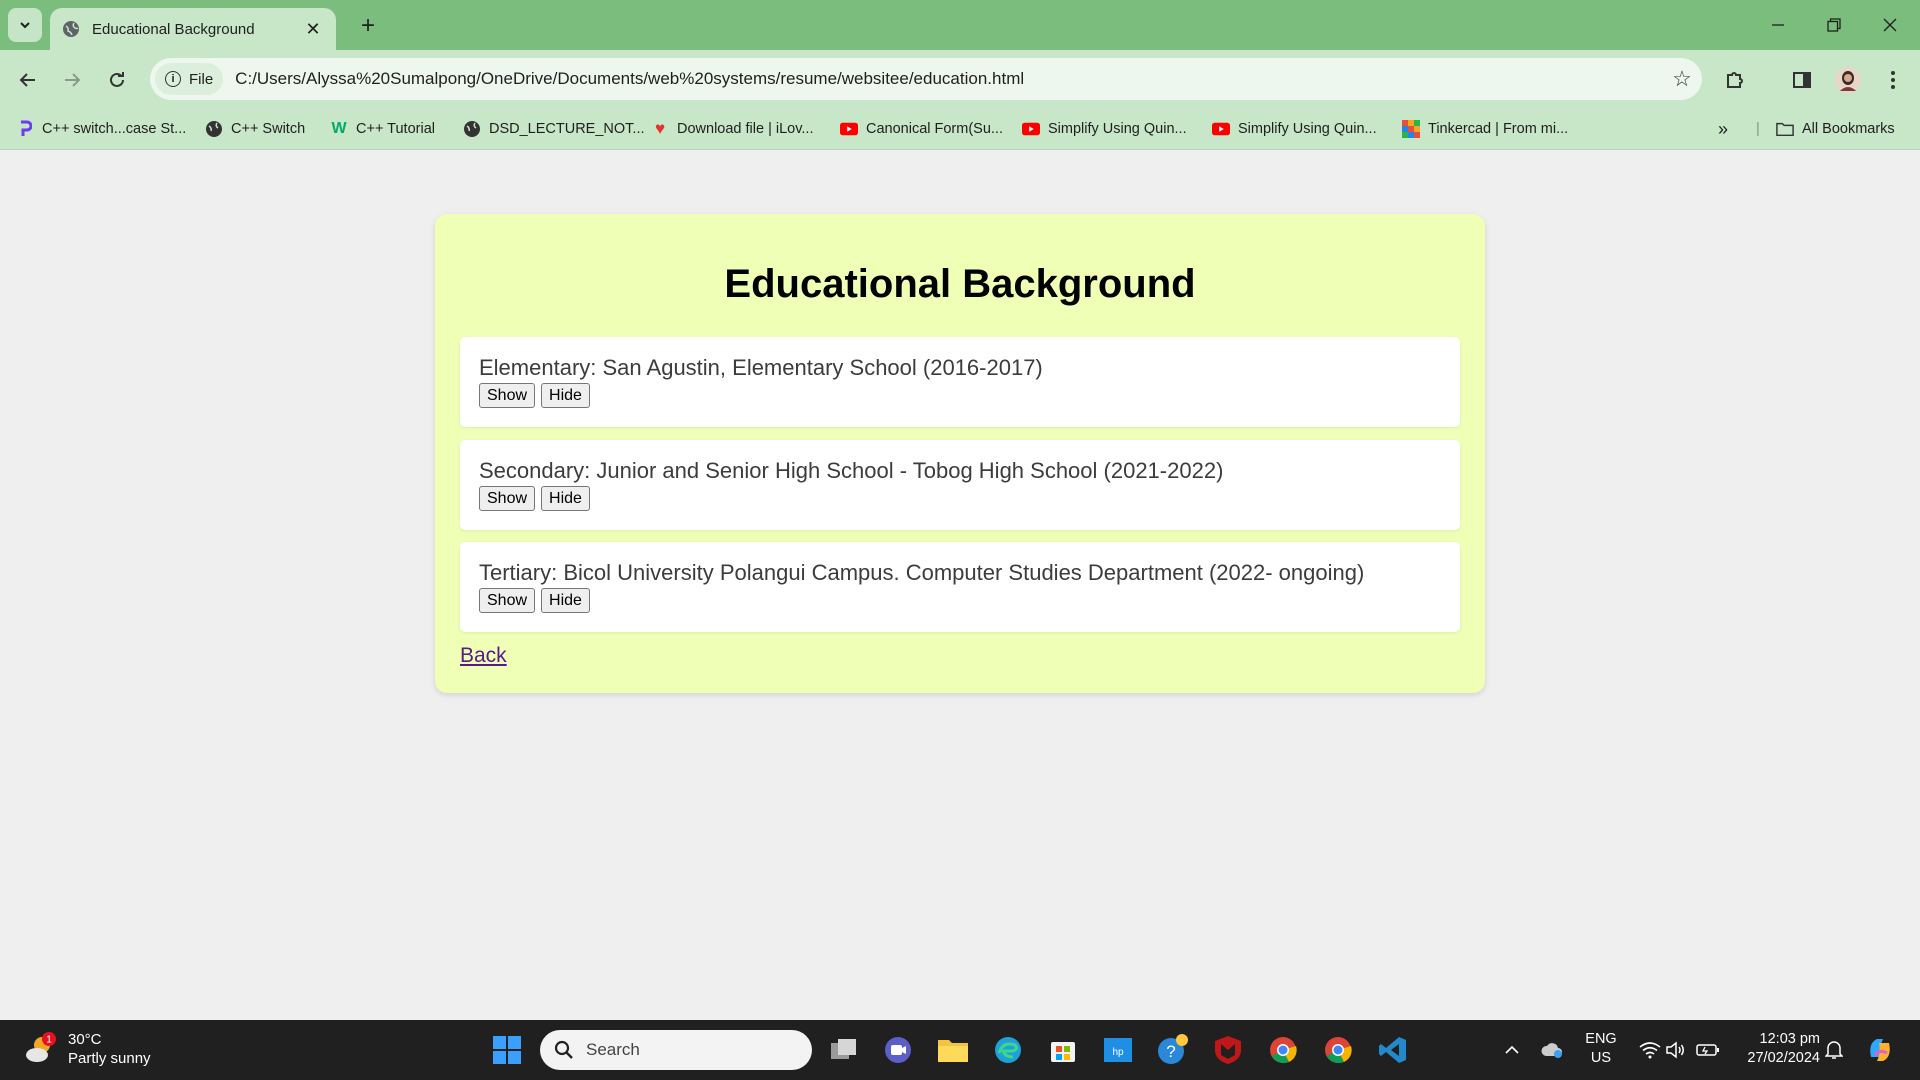 This screenshot has height=1080, width=1920. What do you see at coordinates (193, 29) in the screenshot?
I see `active-tab: Educational Background ✕` at bounding box center [193, 29].